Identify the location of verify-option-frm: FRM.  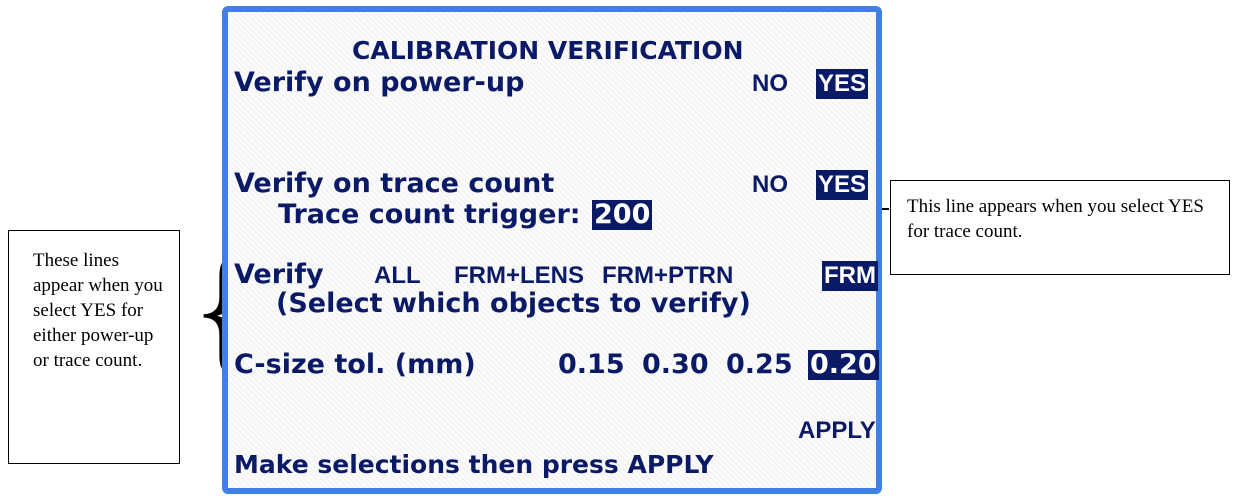
(850, 276).